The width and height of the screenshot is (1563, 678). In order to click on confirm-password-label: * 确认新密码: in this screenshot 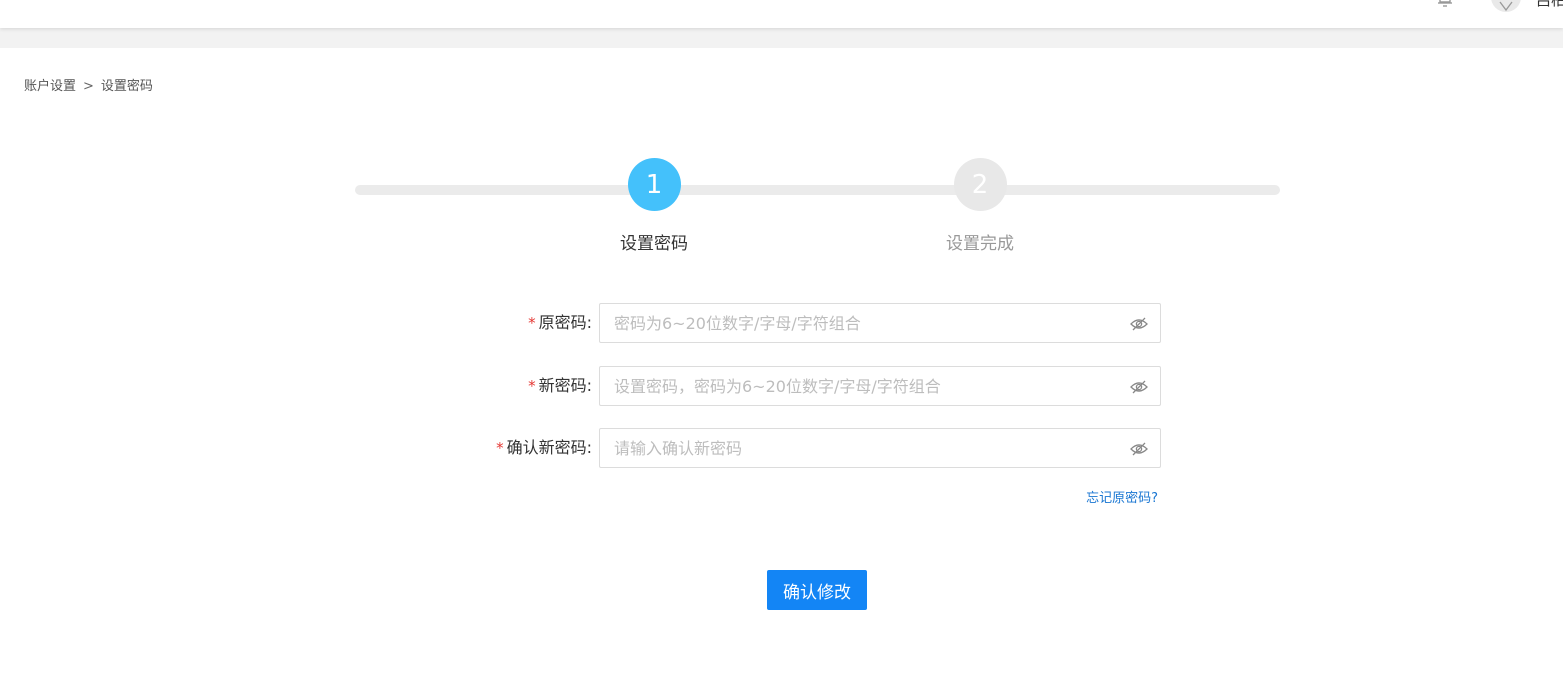, I will do `click(544, 448)`.